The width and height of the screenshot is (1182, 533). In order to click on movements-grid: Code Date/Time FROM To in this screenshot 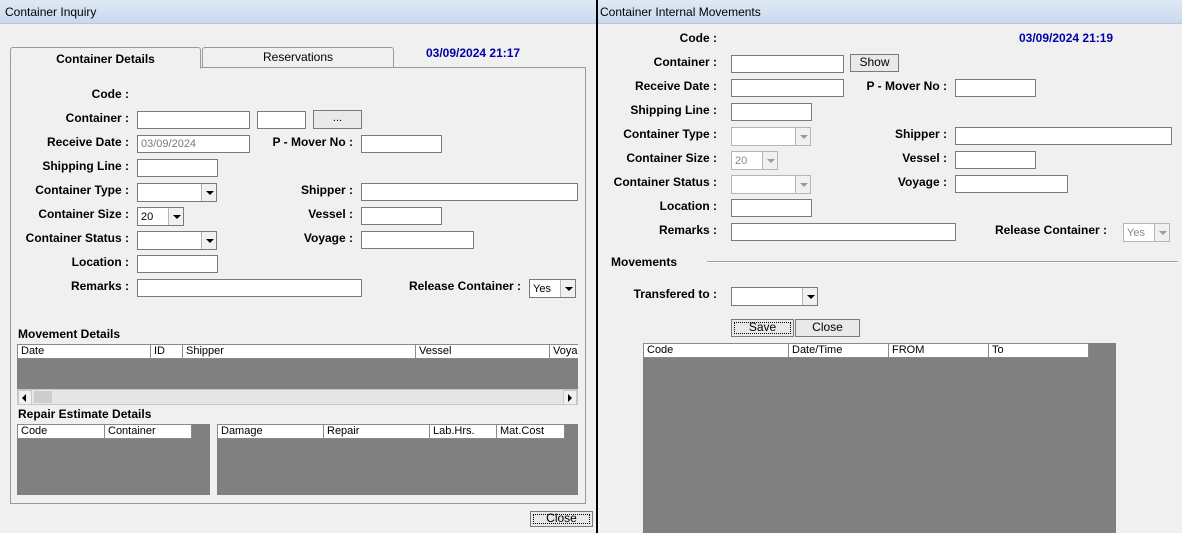, I will do `click(879, 438)`.